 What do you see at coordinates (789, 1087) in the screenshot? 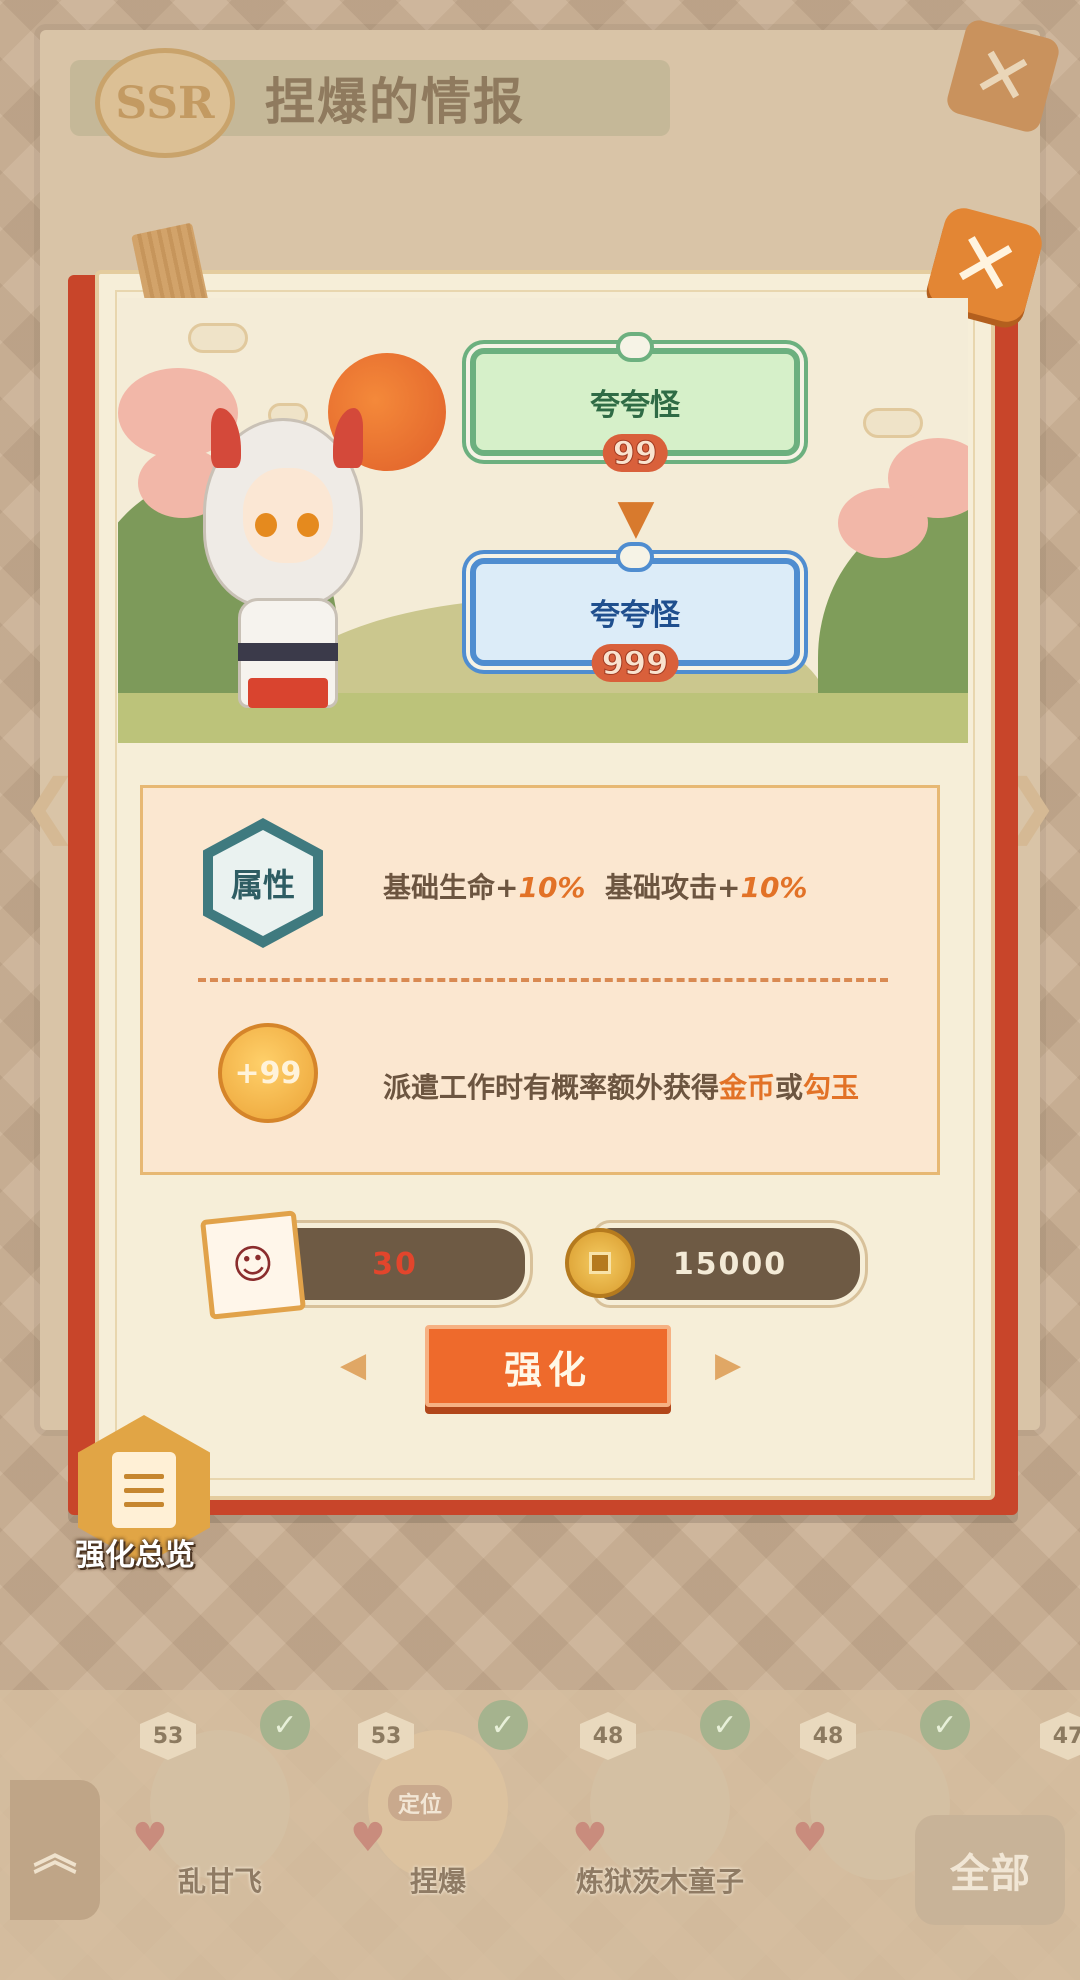
I see `dispatch-or: 或` at bounding box center [789, 1087].